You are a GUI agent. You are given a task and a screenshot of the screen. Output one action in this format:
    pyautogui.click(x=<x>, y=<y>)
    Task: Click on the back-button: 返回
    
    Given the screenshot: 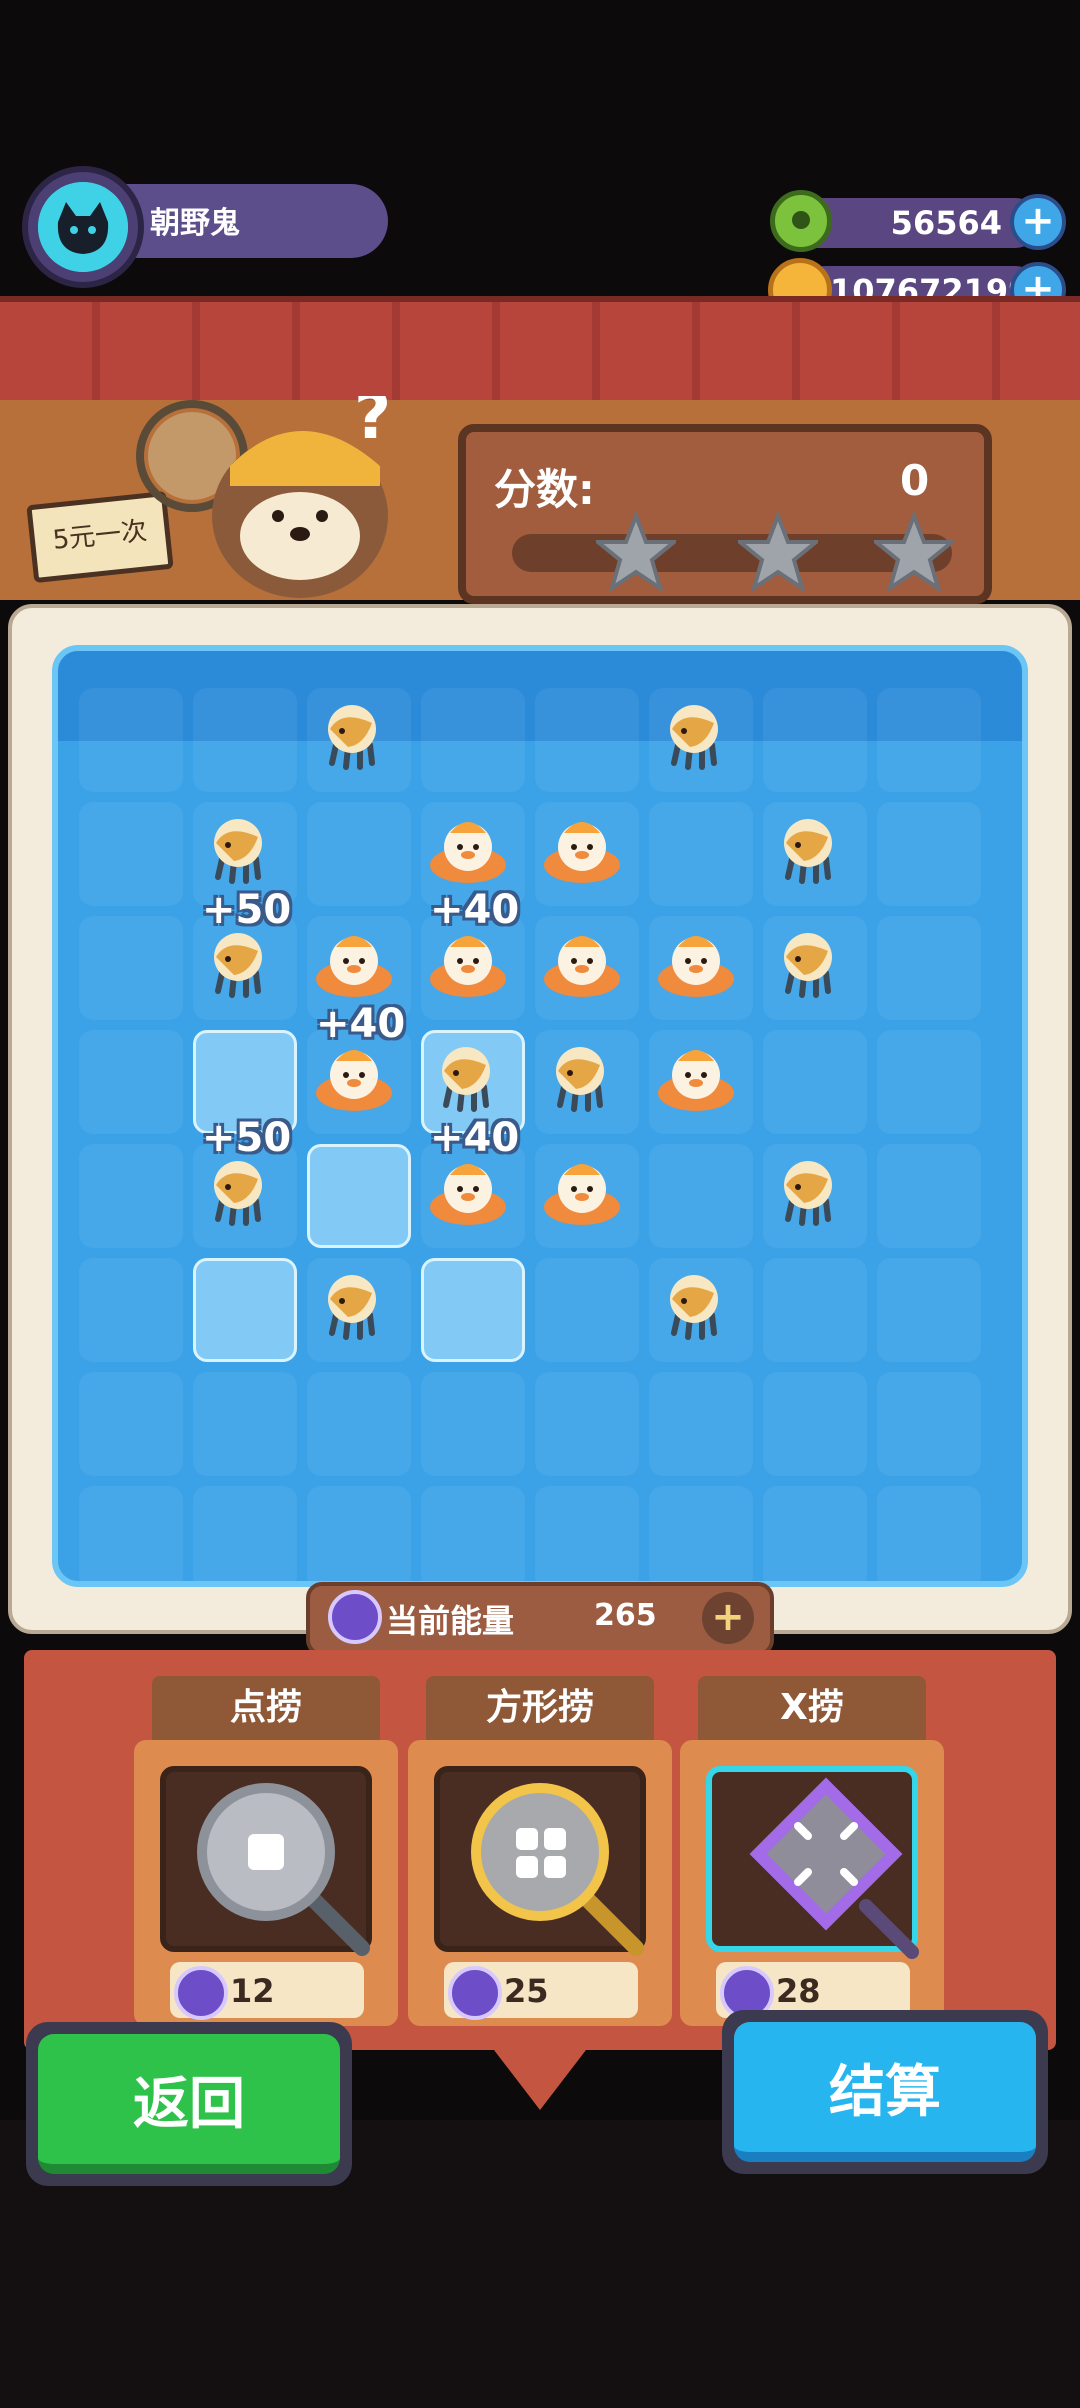 What is the action you would take?
    pyautogui.click(x=189, y=2104)
    